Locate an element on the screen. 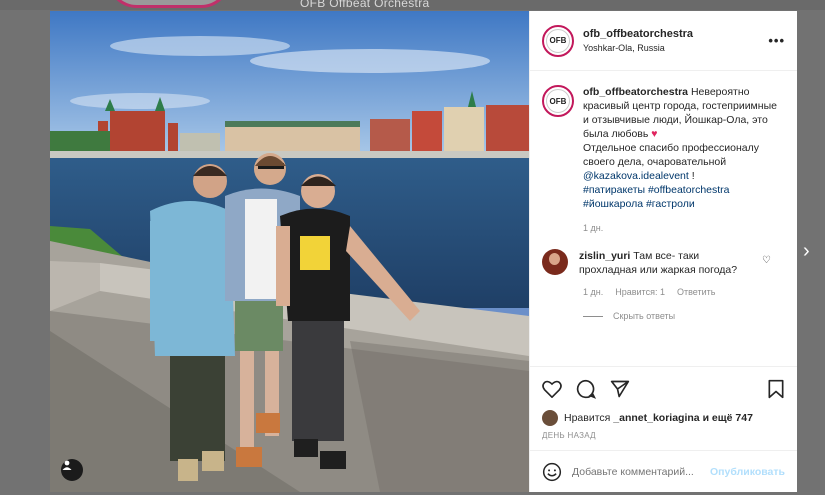  background-header: OFB Offbeat Orchestra is located at coordinates (412, 5).